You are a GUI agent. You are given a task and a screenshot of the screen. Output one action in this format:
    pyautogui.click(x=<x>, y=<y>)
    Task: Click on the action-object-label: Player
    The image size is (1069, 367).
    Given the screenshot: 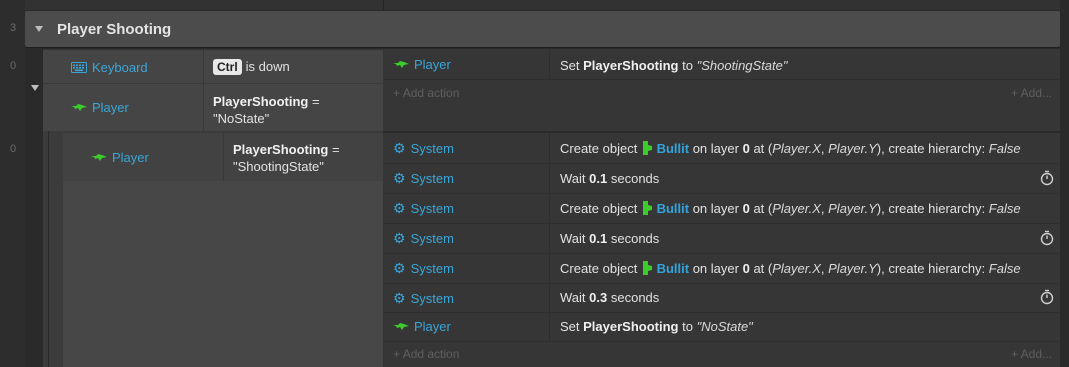 What is the action you would take?
    pyautogui.click(x=432, y=64)
    